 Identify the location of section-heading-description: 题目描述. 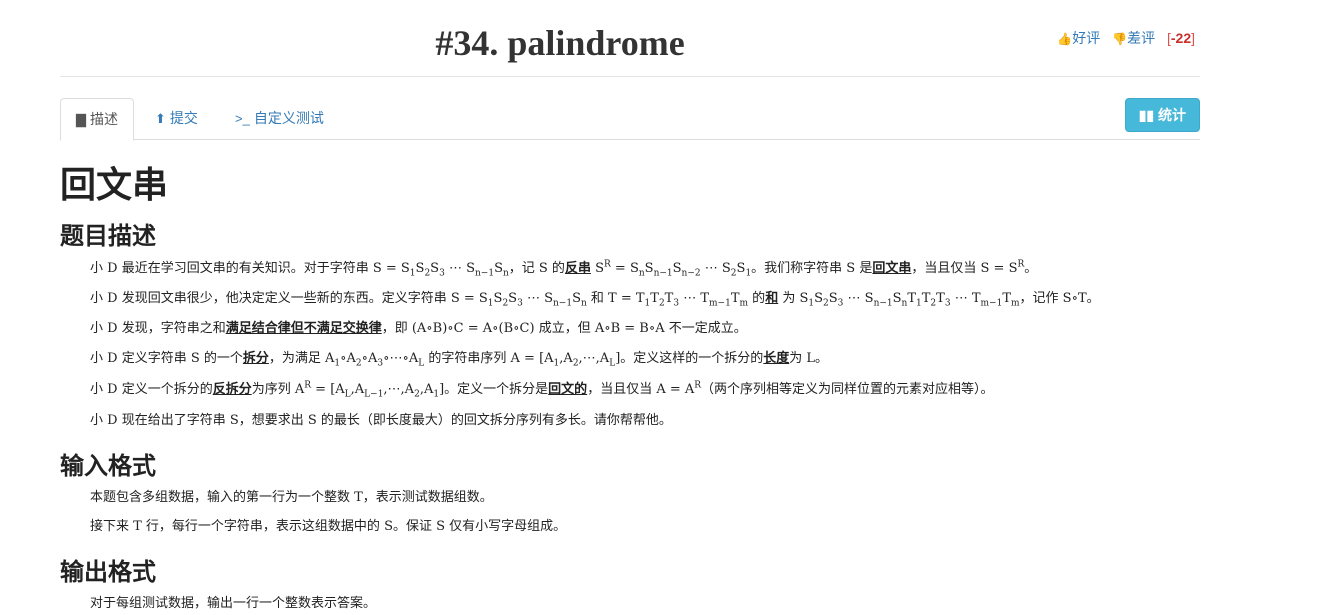
(108, 236).